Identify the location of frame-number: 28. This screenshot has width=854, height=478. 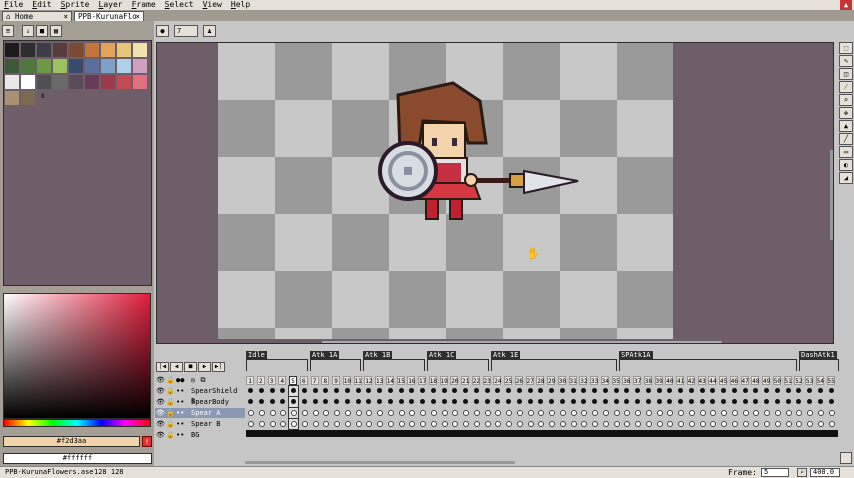
(540, 380).